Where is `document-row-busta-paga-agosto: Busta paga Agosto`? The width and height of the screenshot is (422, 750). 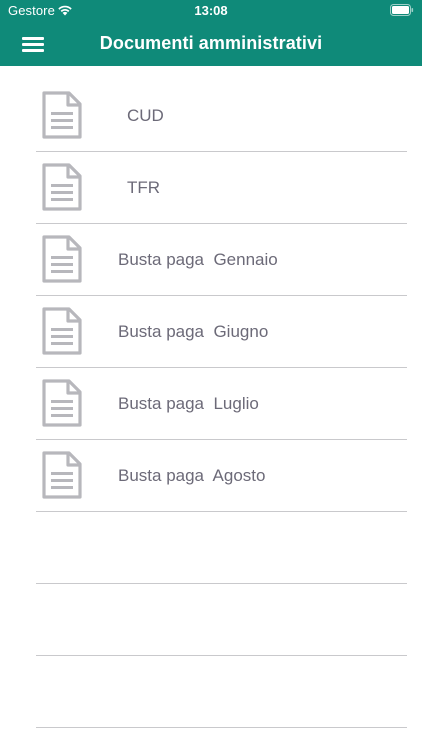
document-row-busta-paga-agosto: Busta paga Agosto is located at coordinates (221, 476).